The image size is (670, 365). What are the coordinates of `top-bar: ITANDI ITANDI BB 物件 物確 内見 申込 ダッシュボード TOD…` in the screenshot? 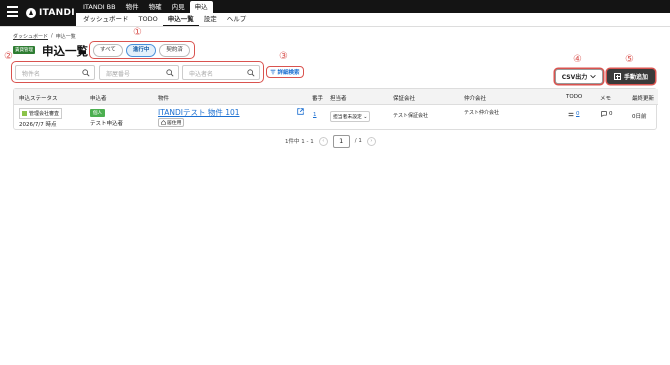 It's located at (335, 13).